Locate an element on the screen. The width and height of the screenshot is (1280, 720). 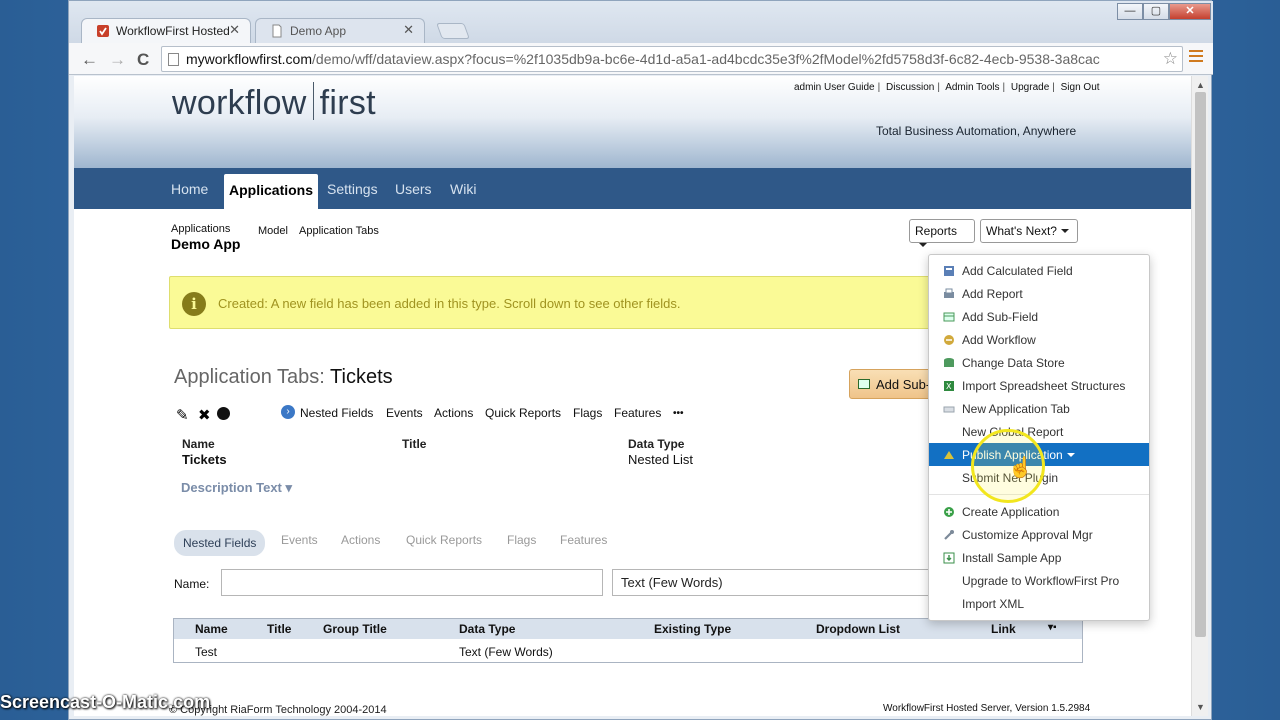
reports-button: Reports is located at coordinates (942, 233).